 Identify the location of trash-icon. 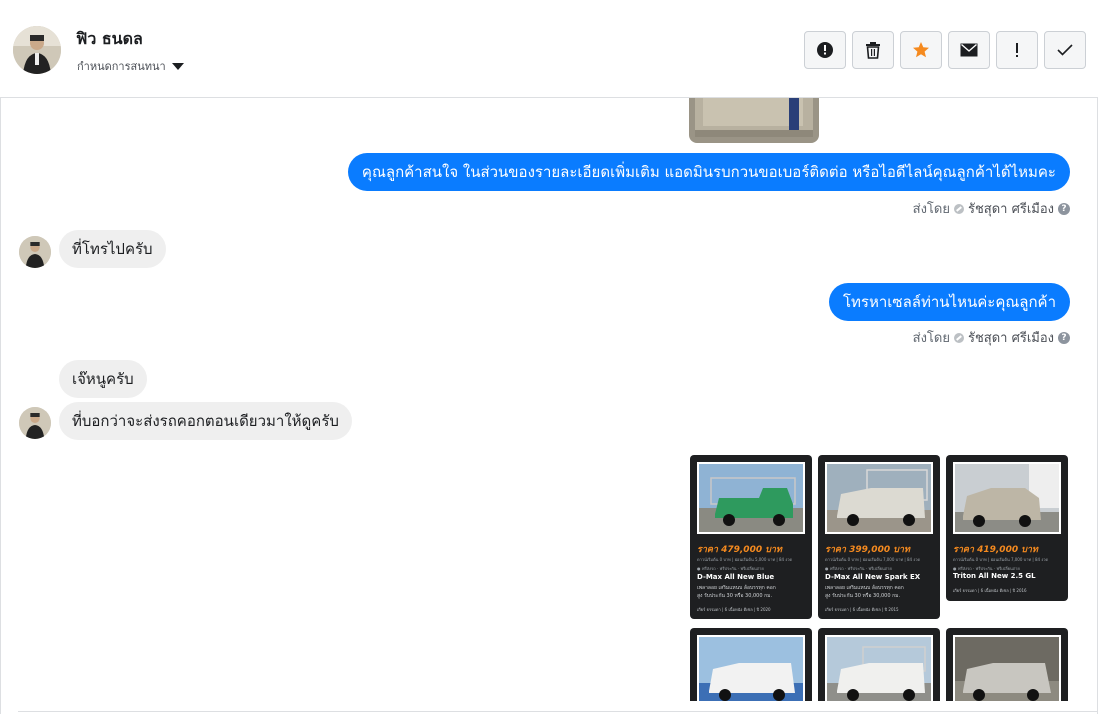
(873, 50).